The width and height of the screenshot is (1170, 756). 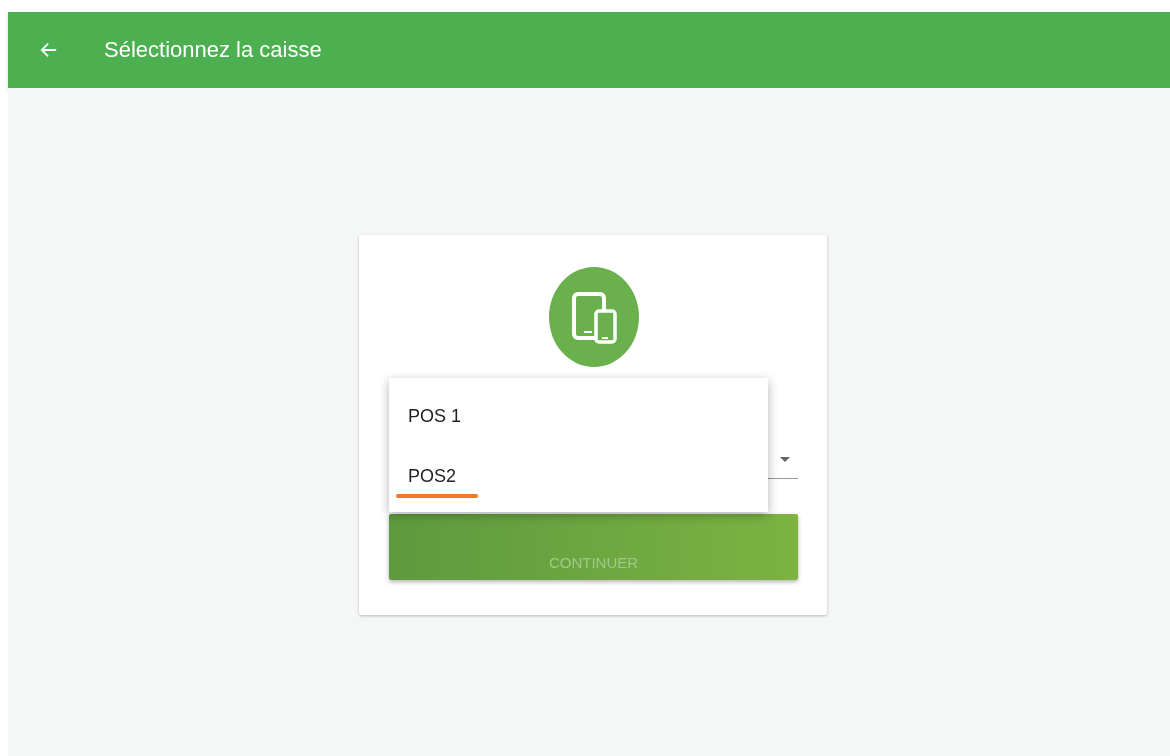 What do you see at coordinates (593, 317) in the screenshot?
I see `devices-icon` at bounding box center [593, 317].